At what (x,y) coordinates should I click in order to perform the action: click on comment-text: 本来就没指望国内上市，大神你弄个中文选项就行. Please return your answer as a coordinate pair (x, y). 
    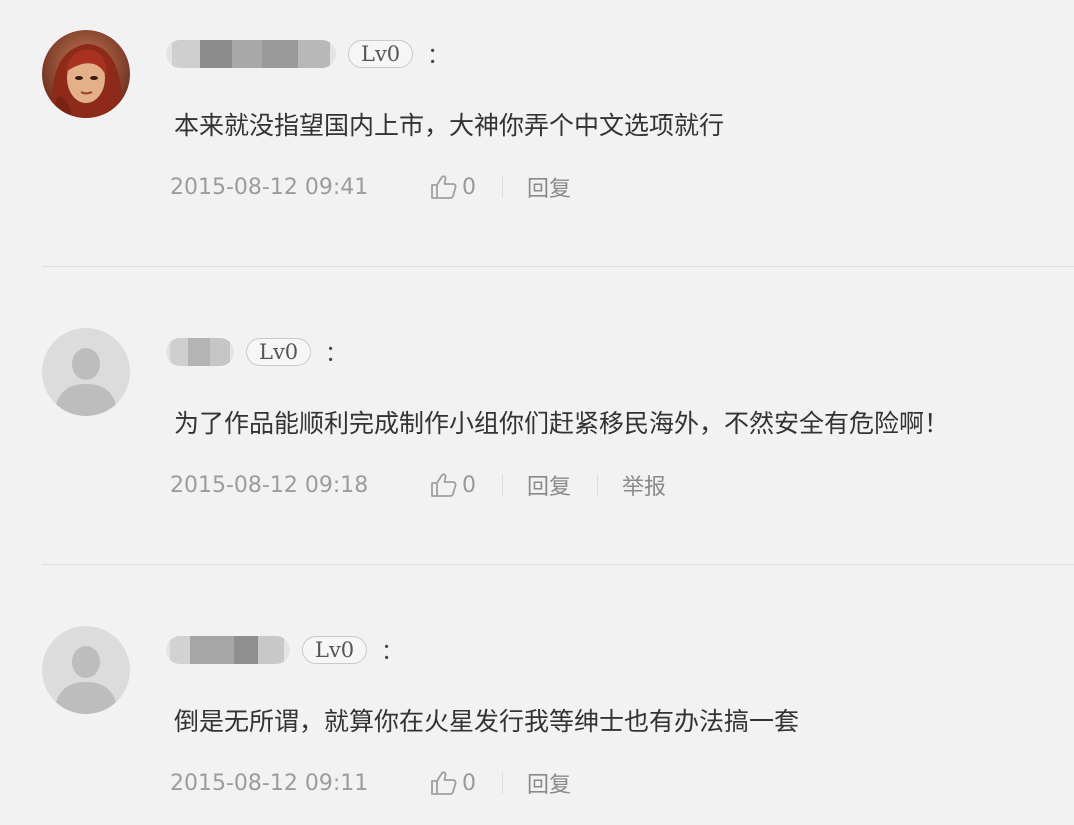
    Looking at the image, I should click on (449, 125).